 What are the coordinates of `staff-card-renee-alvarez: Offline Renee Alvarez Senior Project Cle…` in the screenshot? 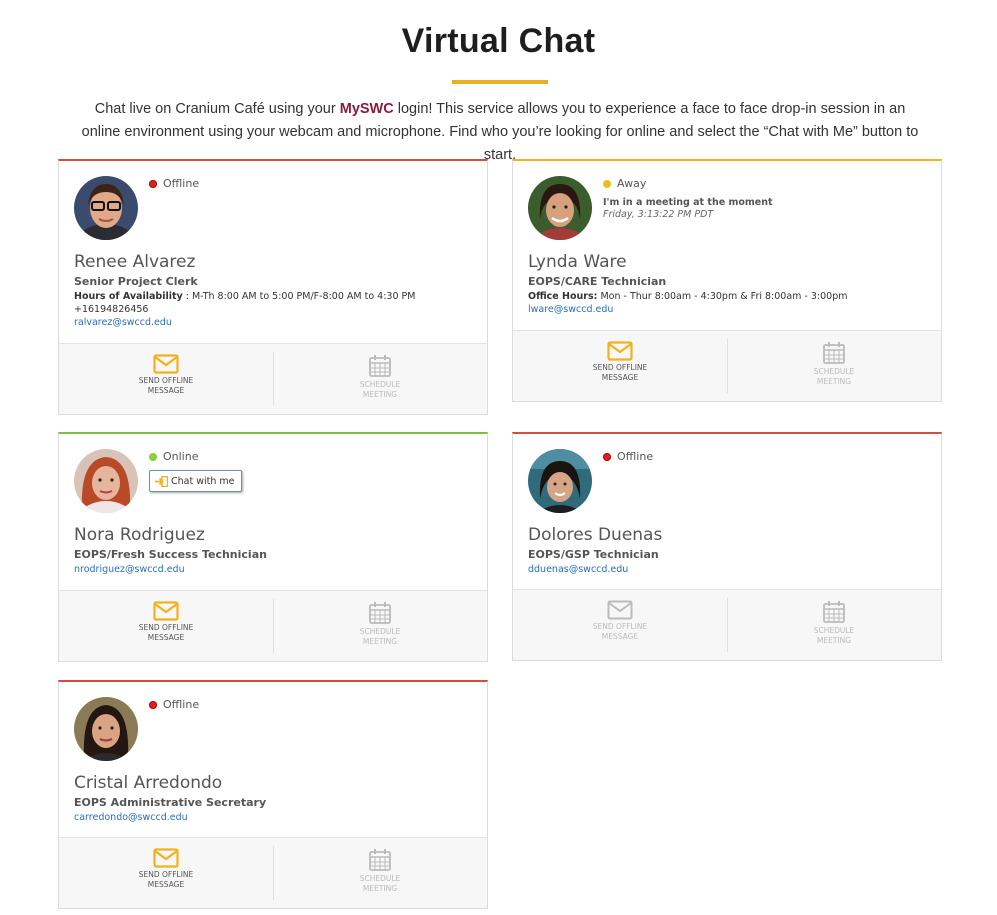 It's located at (273, 287).